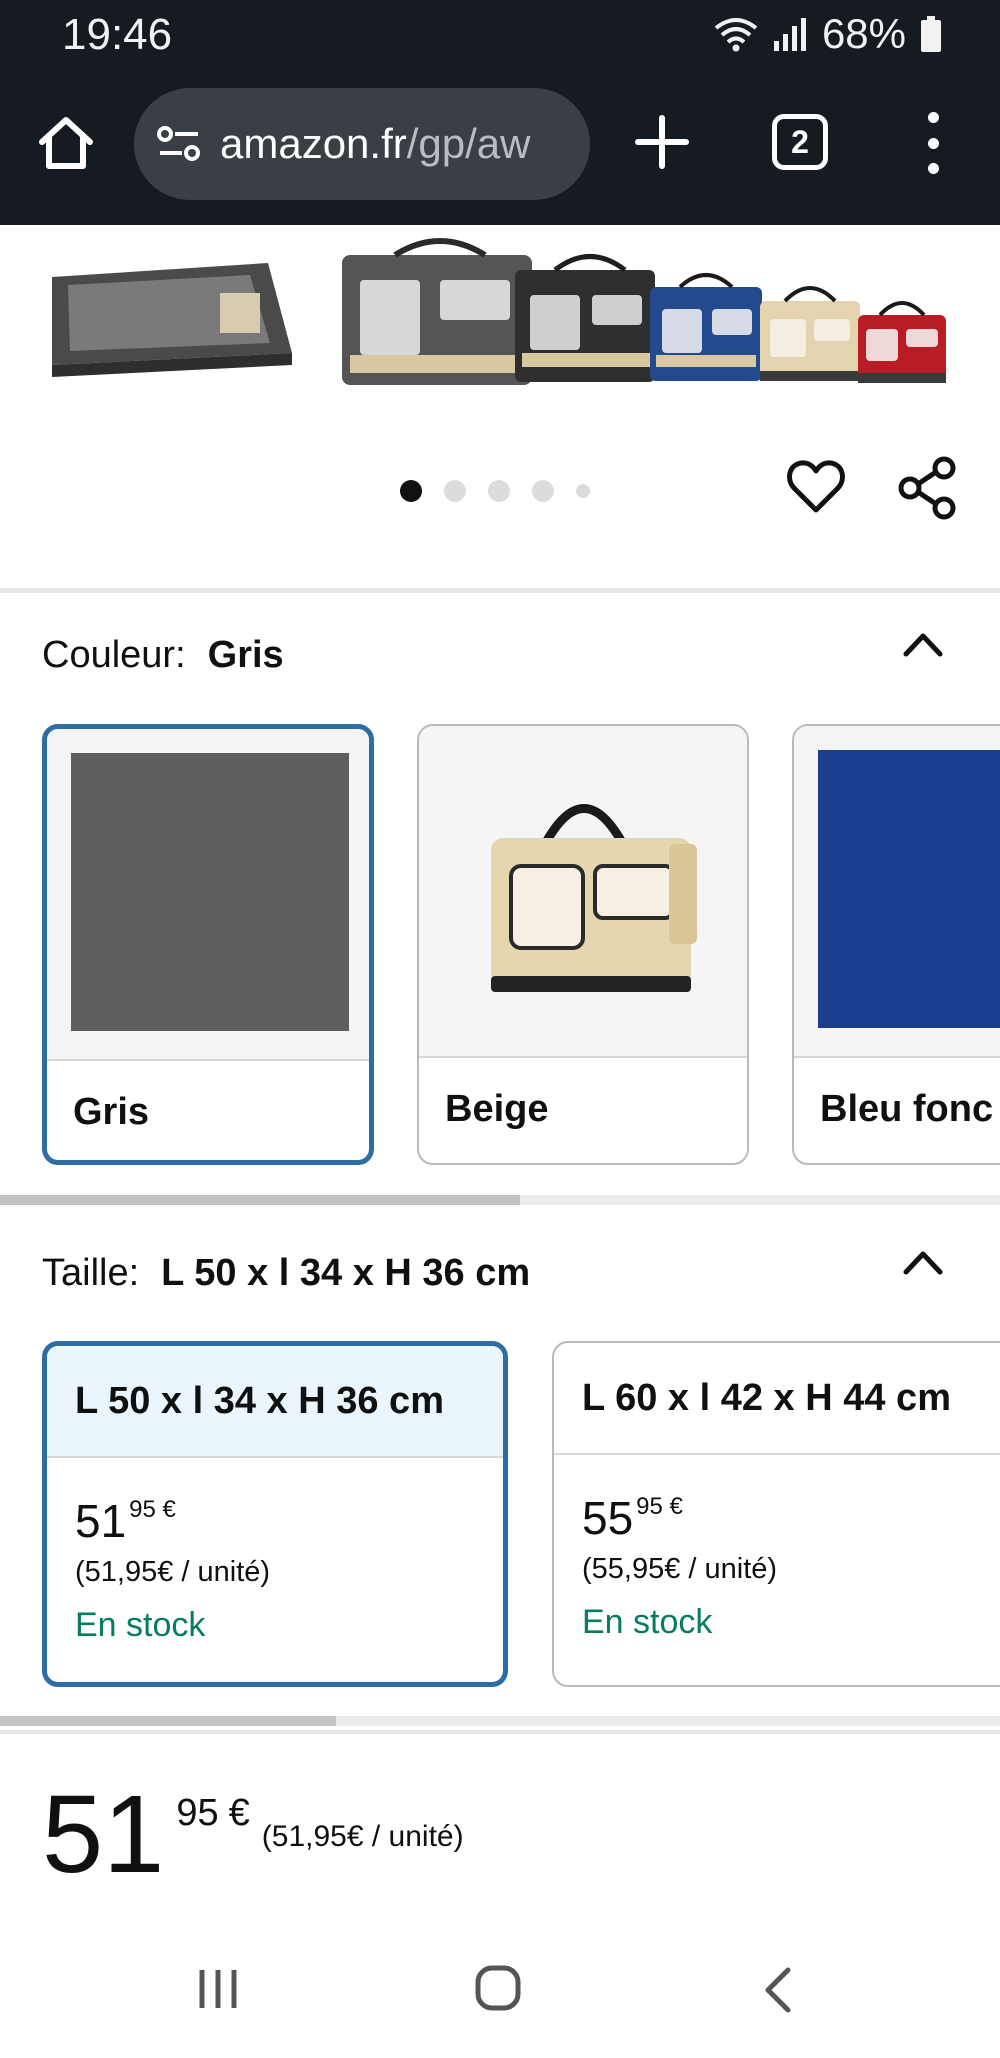  Describe the element at coordinates (197, 1813) in the screenshot. I see `main-price-fraction: 95` at that location.